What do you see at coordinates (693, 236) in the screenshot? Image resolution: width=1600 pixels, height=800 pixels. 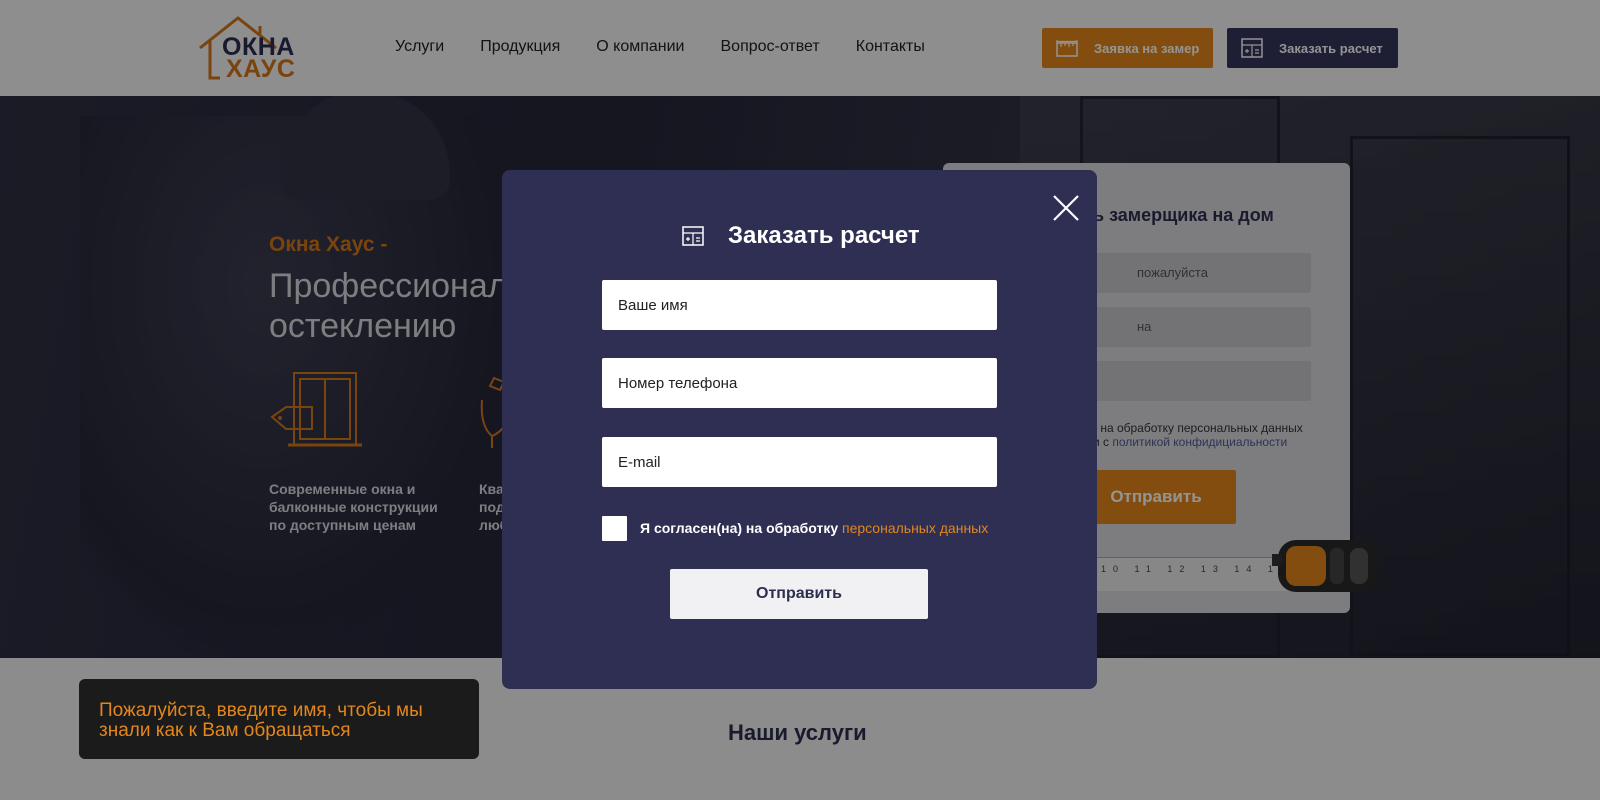 I see `calculator-icon` at bounding box center [693, 236].